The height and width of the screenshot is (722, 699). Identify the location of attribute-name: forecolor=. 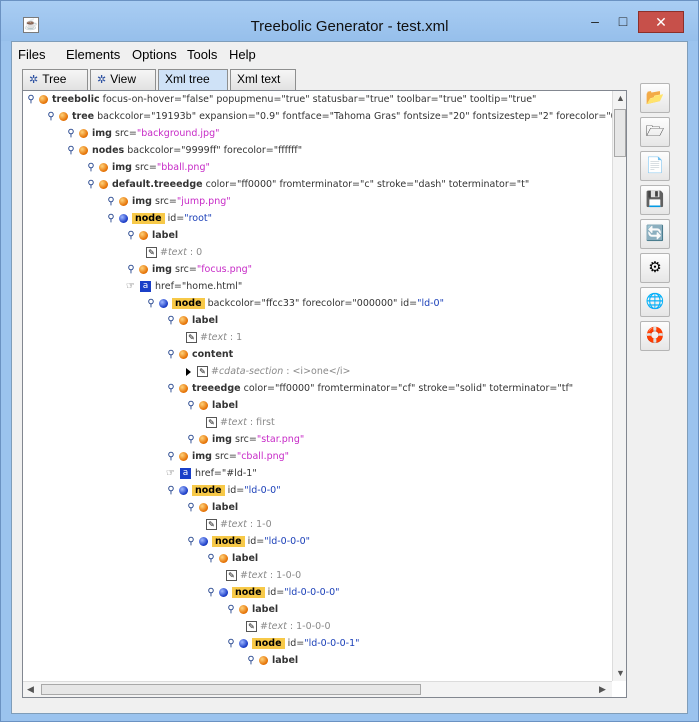
(248, 150).